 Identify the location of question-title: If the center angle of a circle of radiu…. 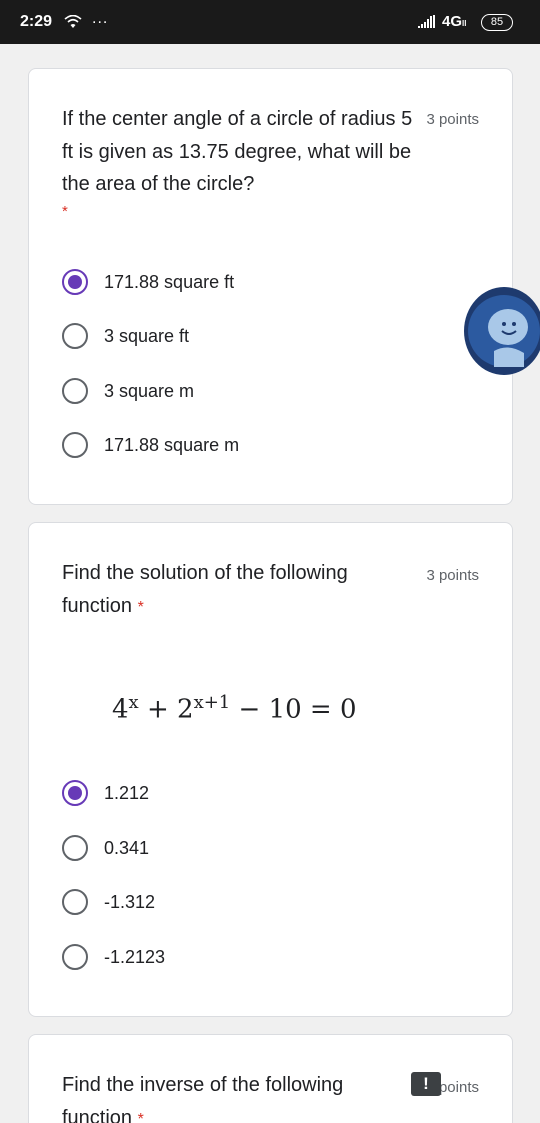
(237, 151).